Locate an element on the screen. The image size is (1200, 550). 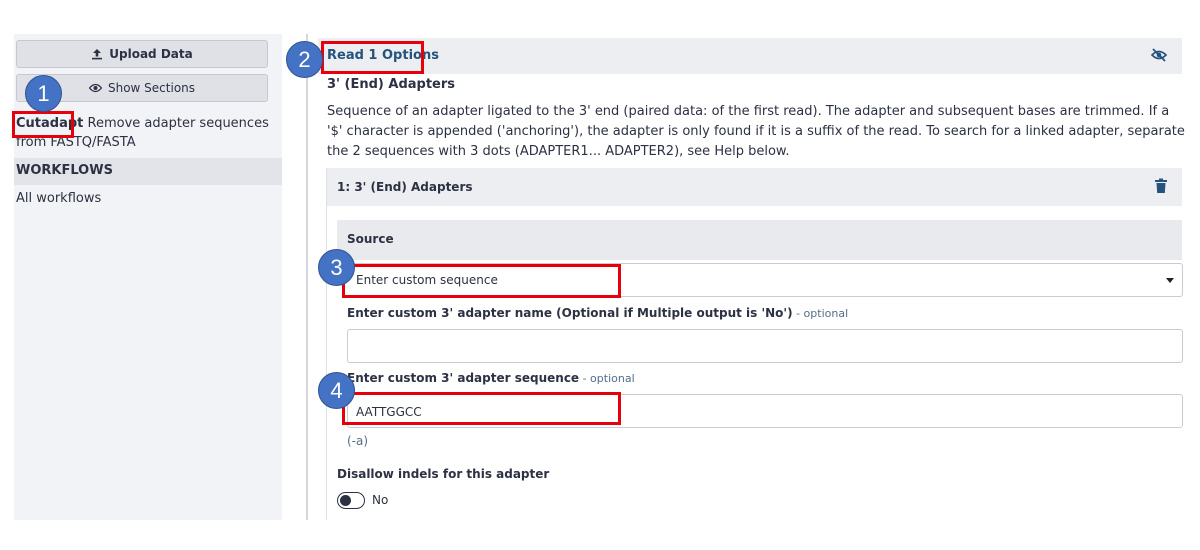
step-badge-1: 1 is located at coordinates (43, 93).